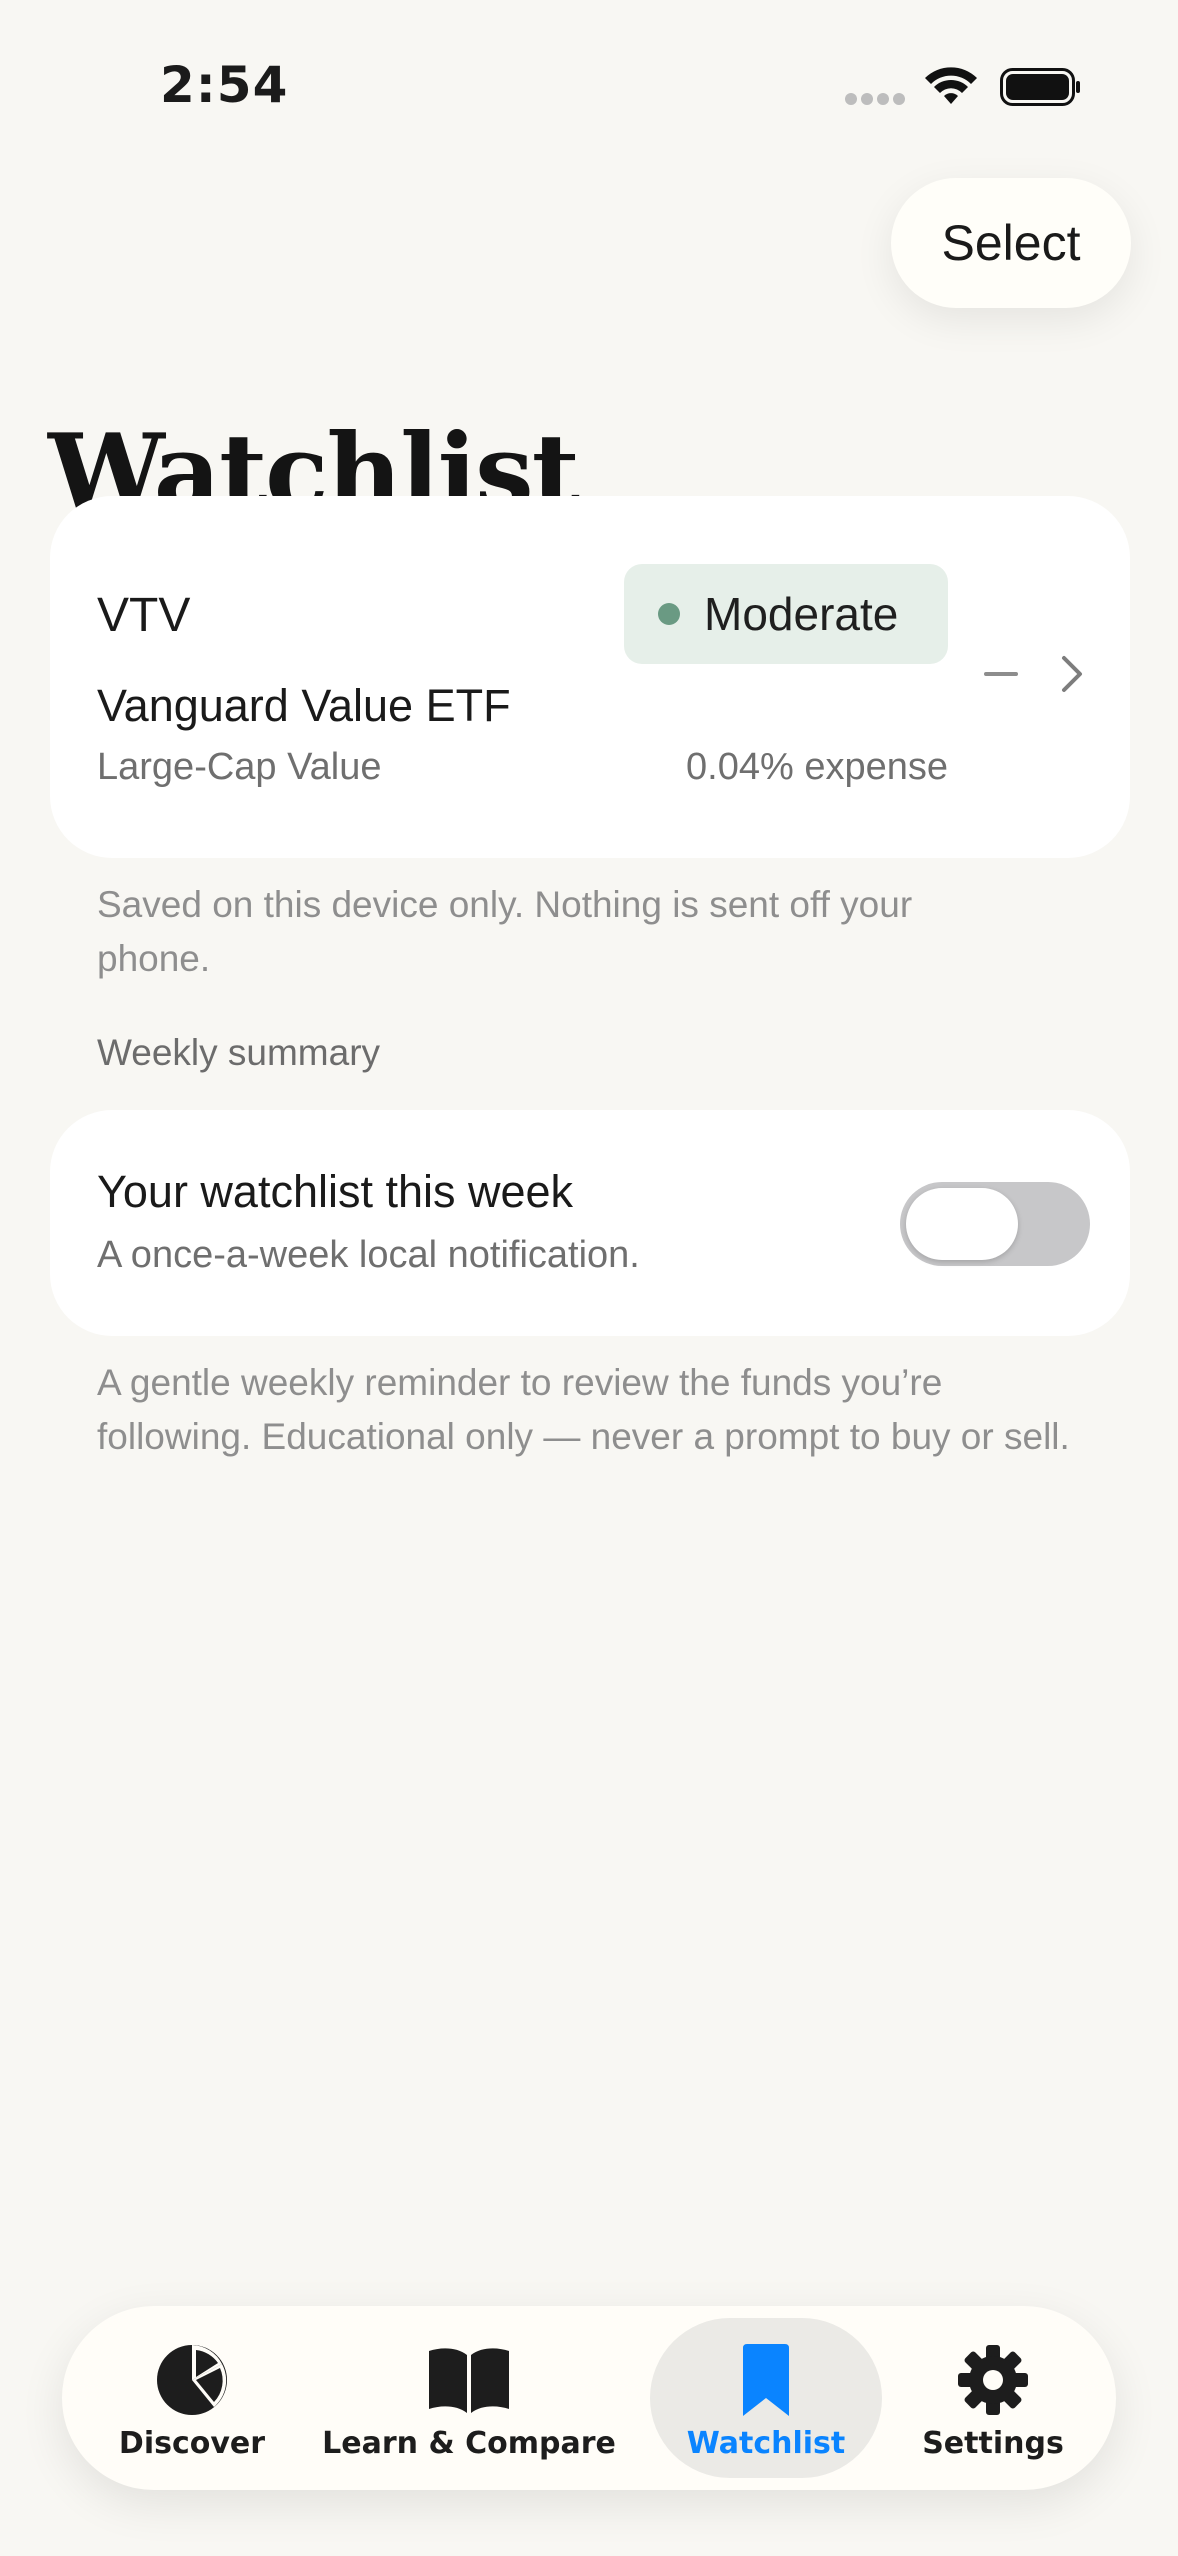 Image resolution: width=1178 pixels, height=2556 pixels. What do you see at coordinates (589, 70) in the screenshot?
I see `status-bar: 2:54` at bounding box center [589, 70].